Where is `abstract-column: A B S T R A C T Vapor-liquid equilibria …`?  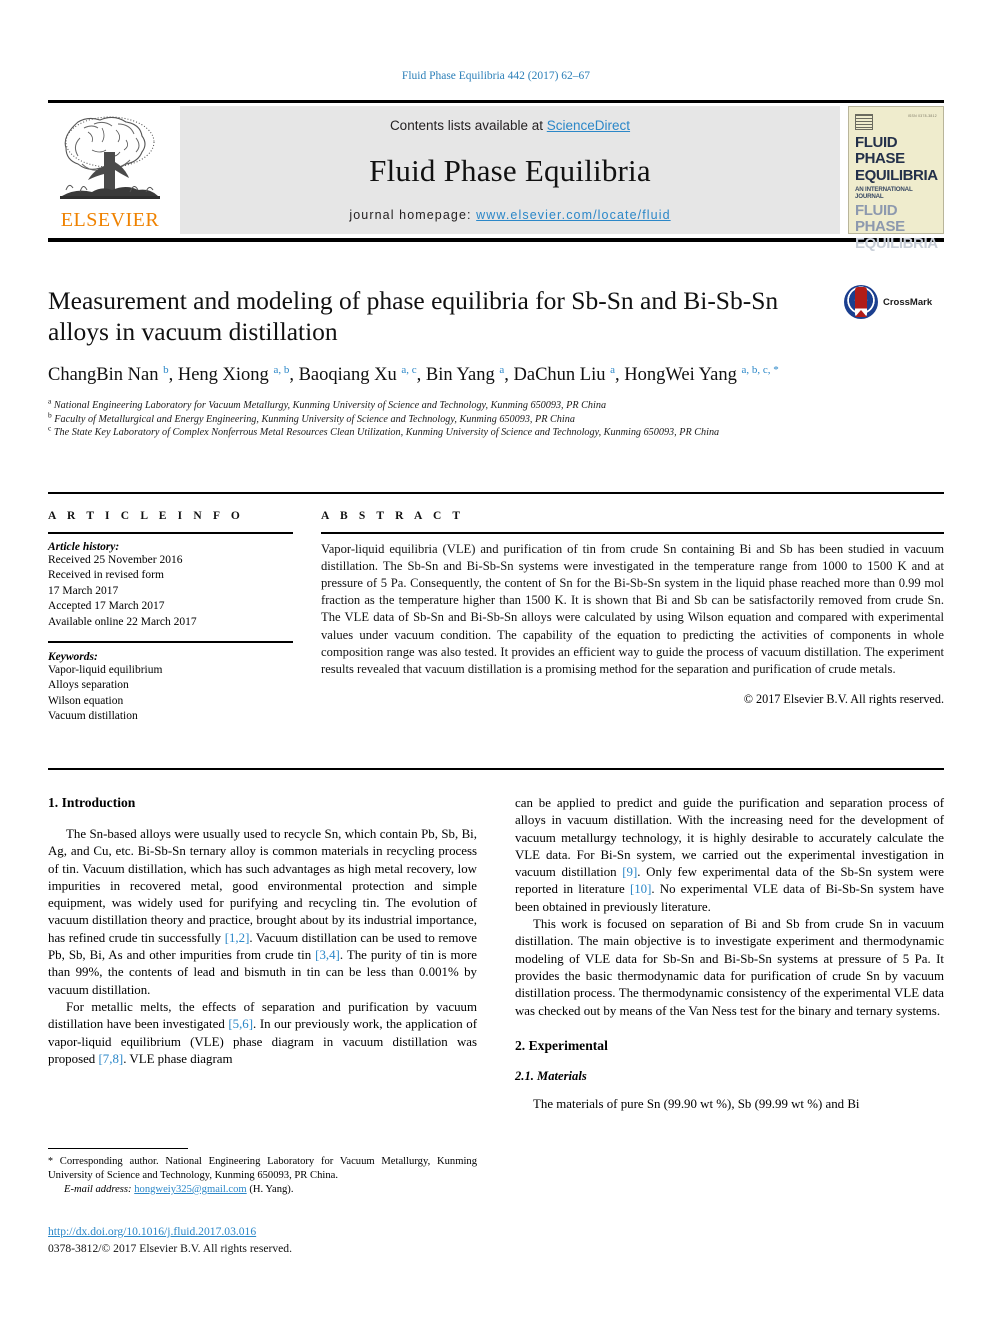 abstract-column: A B S T R A C T Vapor-liquid equilibria … is located at coordinates (632, 617).